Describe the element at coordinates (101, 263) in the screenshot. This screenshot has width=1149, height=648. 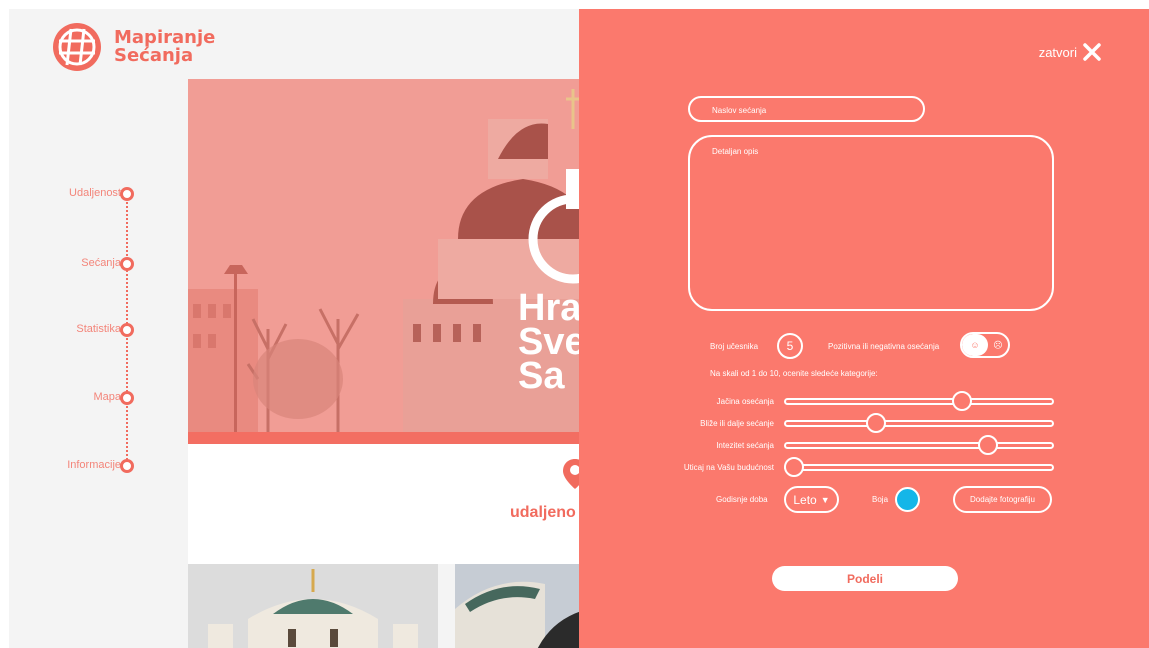
I see `timeline-label: Sećanja` at that location.